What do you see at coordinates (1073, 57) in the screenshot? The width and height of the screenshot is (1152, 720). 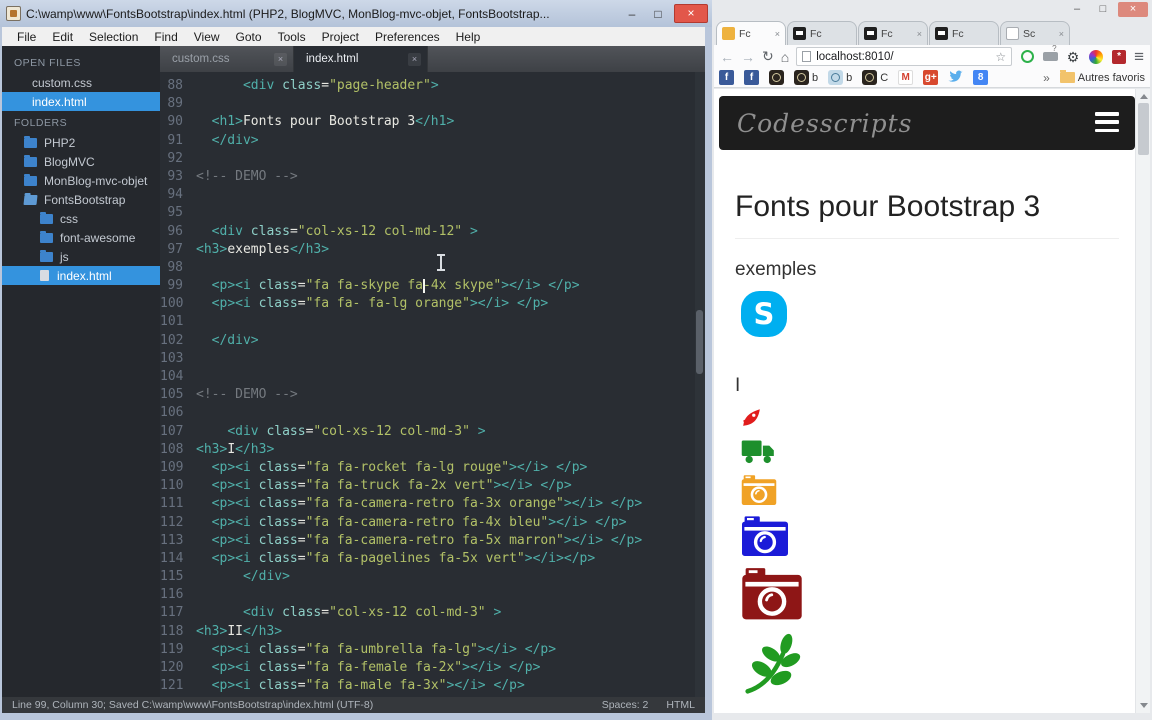 I see `settings-gear-extension: ⚙` at bounding box center [1073, 57].